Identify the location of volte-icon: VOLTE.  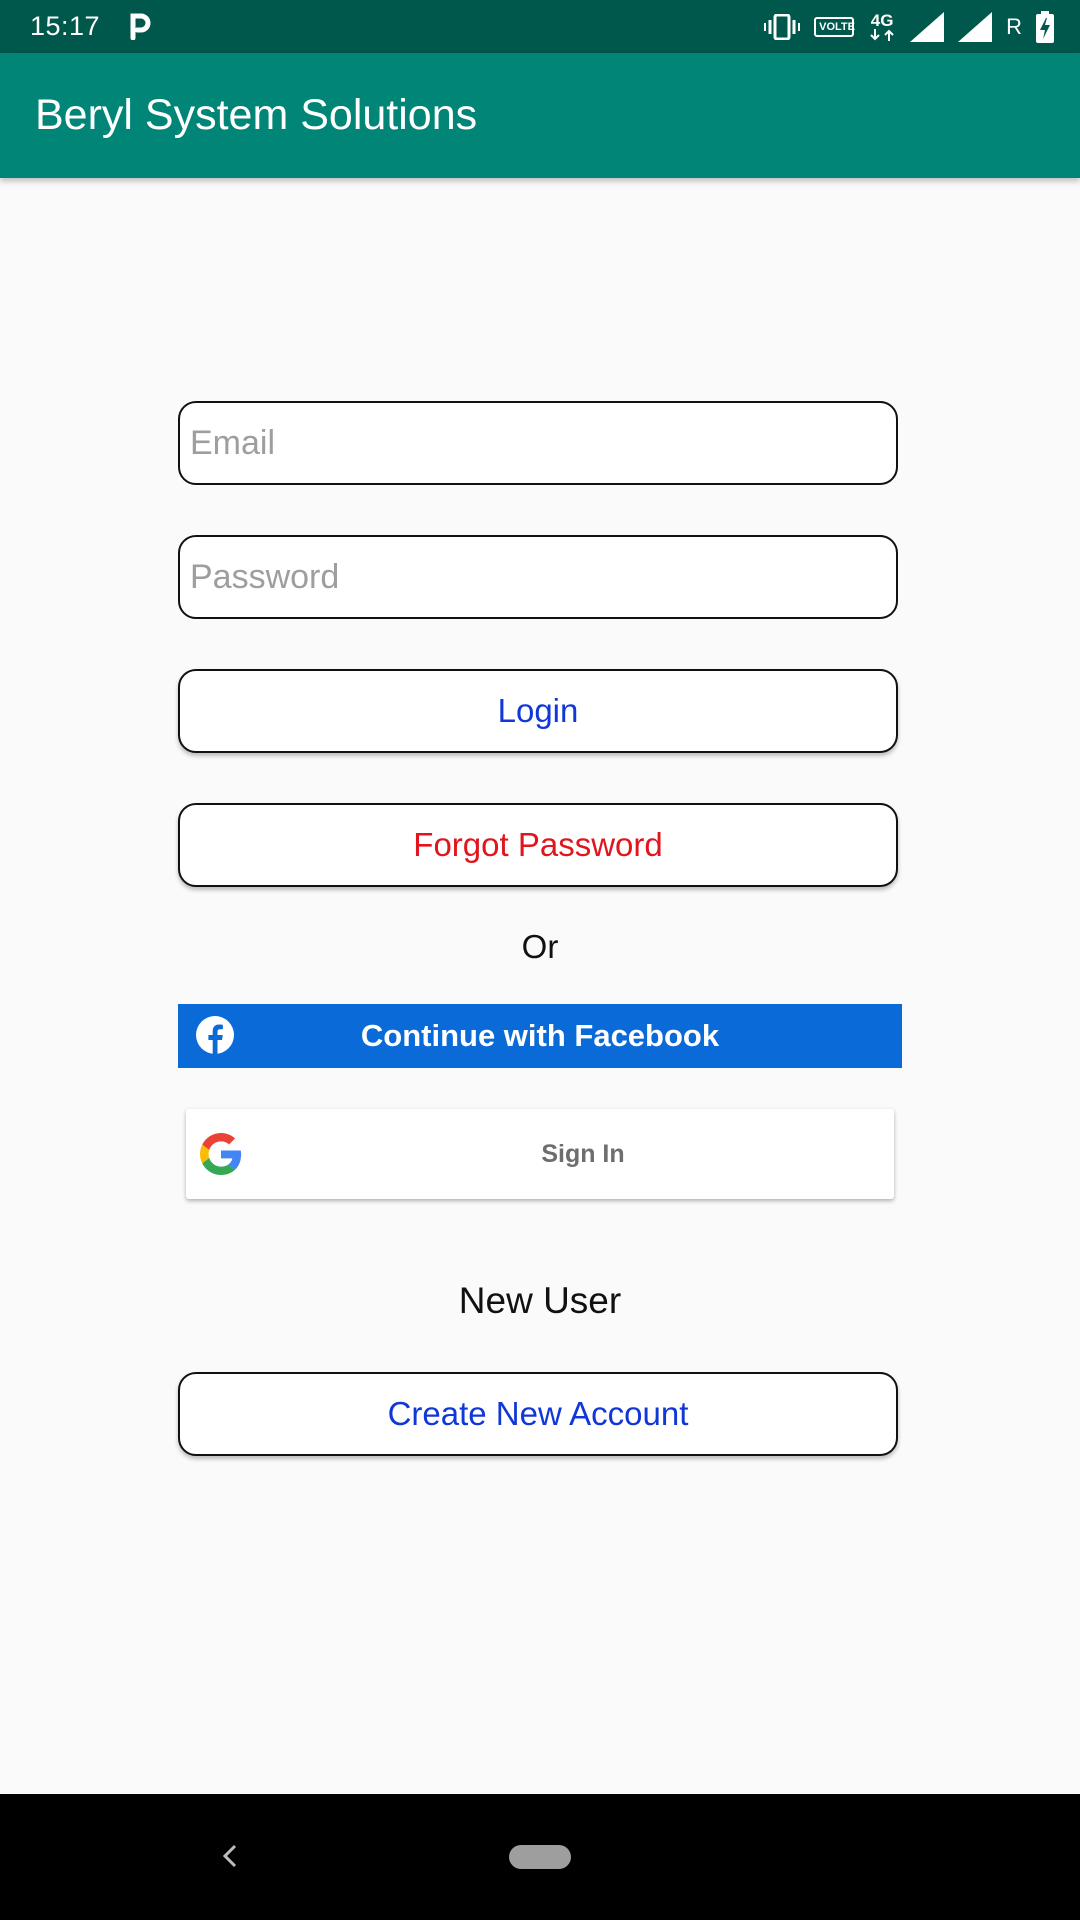
(834, 27).